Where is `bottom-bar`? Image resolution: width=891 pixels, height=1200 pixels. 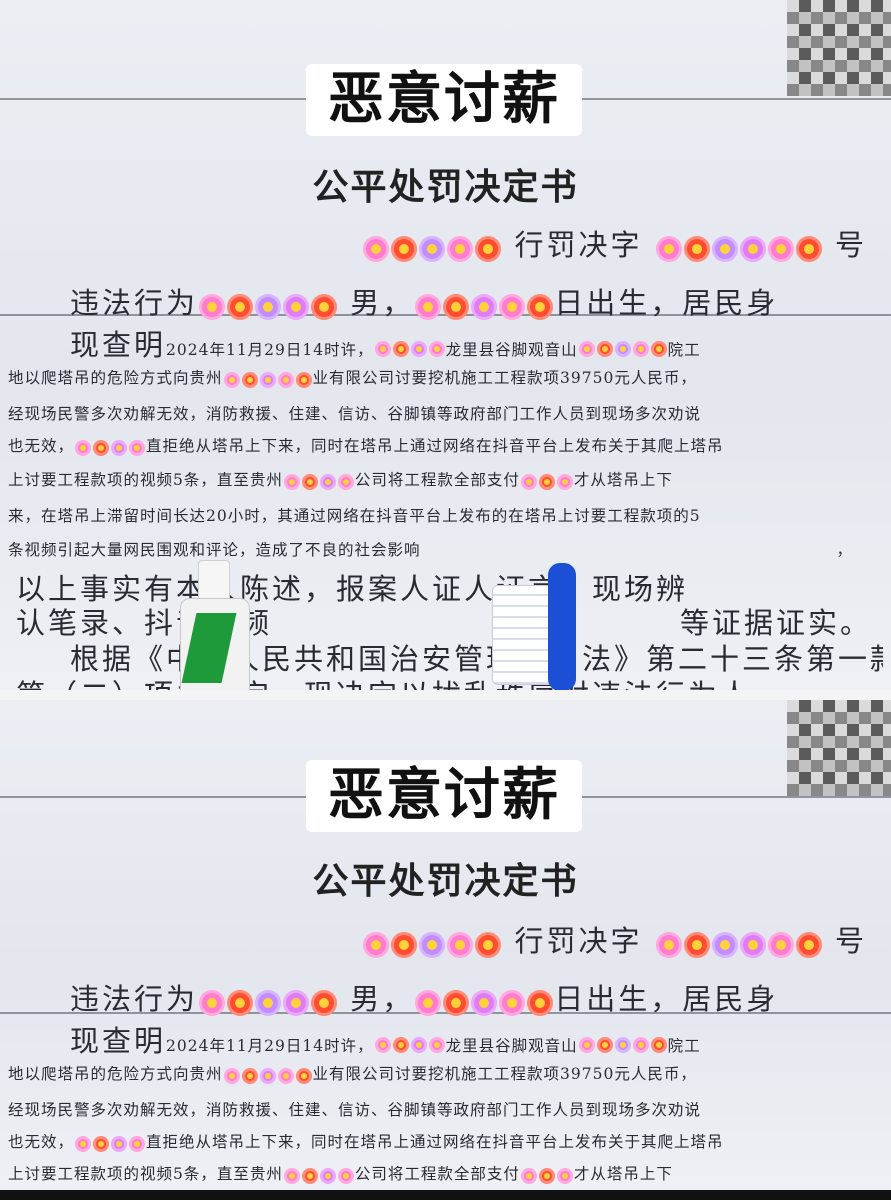
bottom-bar is located at coordinates (445, 1195).